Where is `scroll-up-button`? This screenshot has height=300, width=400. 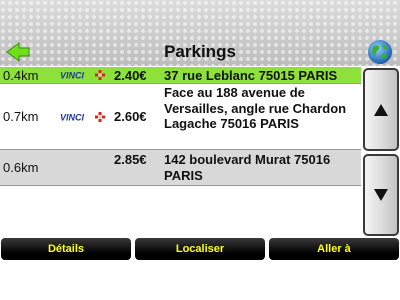
scroll-up-button is located at coordinates (381, 109).